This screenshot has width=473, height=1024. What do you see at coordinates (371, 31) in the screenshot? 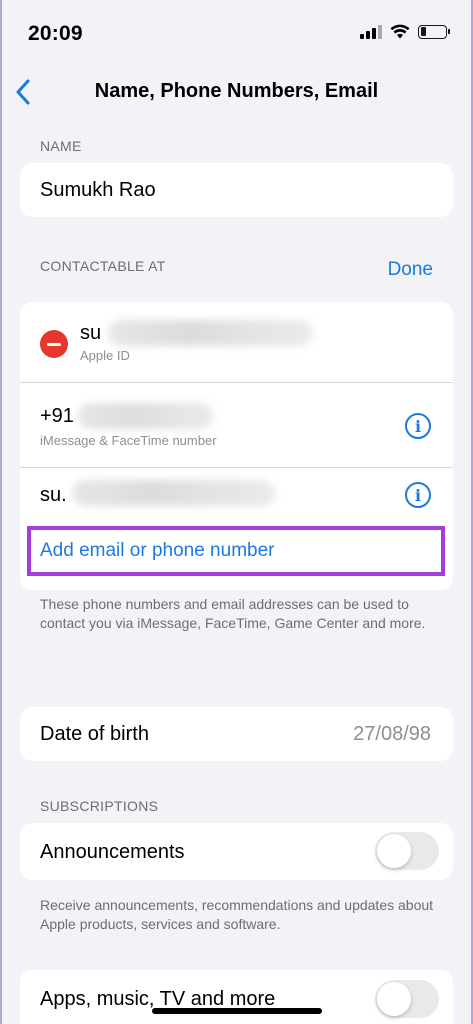
I see `cellular-signal-icon` at bounding box center [371, 31].